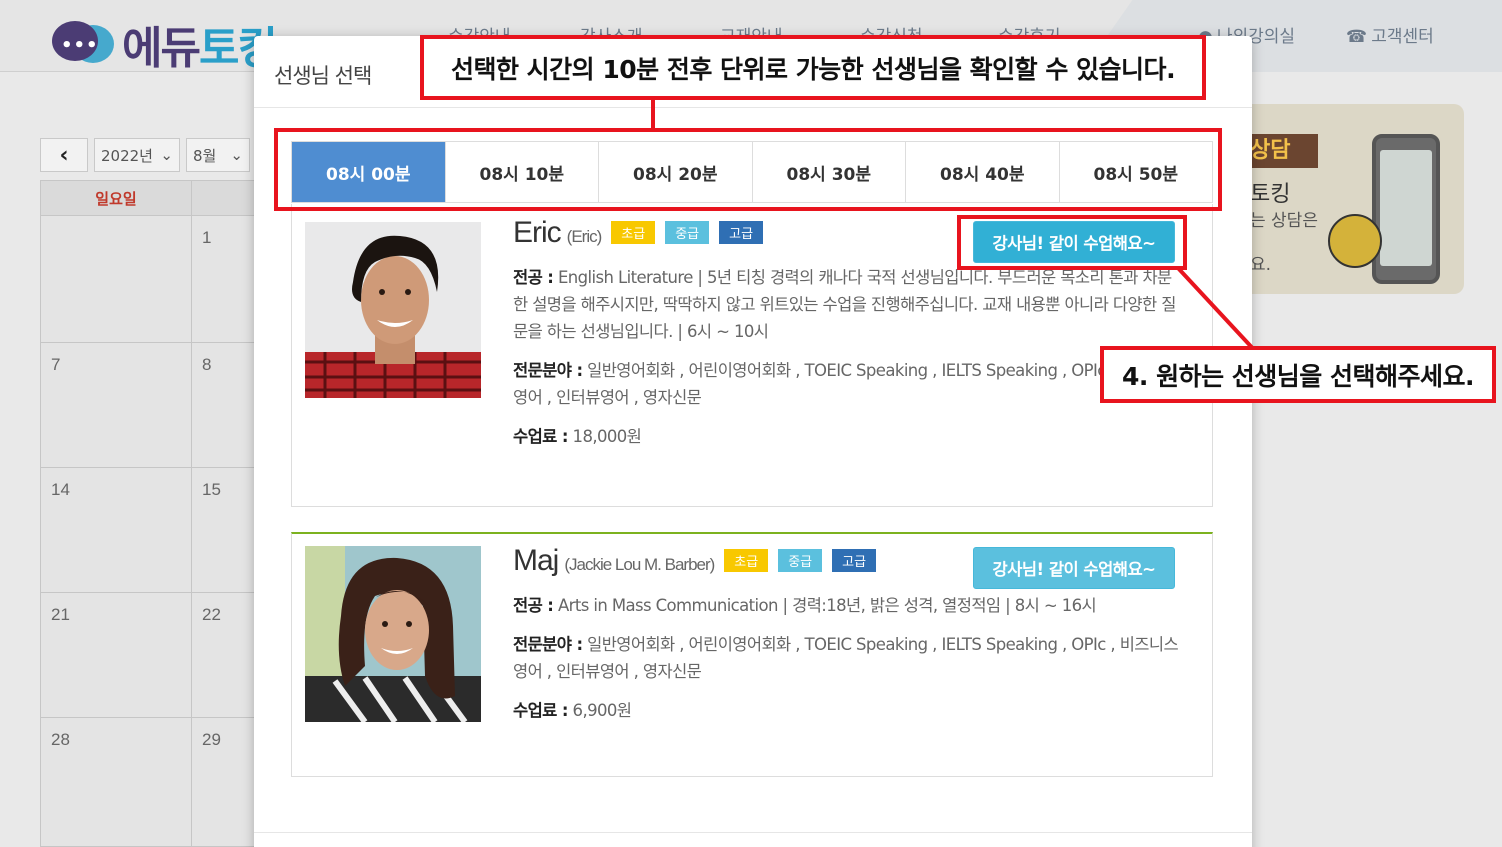  What do you see at coordinates (127, 155) in the screenshot?
I see `year-select-value: 2022년` at bounding box center [127, 155].